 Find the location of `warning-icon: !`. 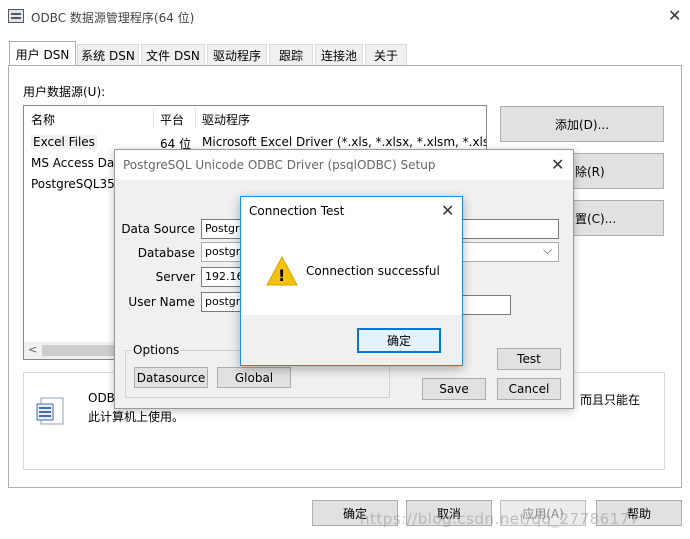

warning-icon: ! is located at coordinates (282, 271).